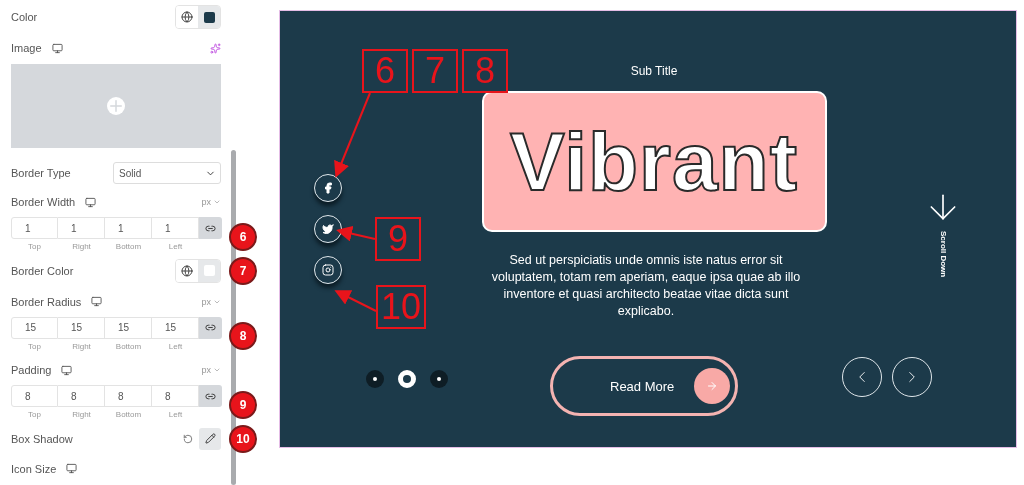 The width and height of the screenshot is (1024, 485). Describe the element at coordinates (328, 229) in the screenshot. I see `twitter-icon` at that location.